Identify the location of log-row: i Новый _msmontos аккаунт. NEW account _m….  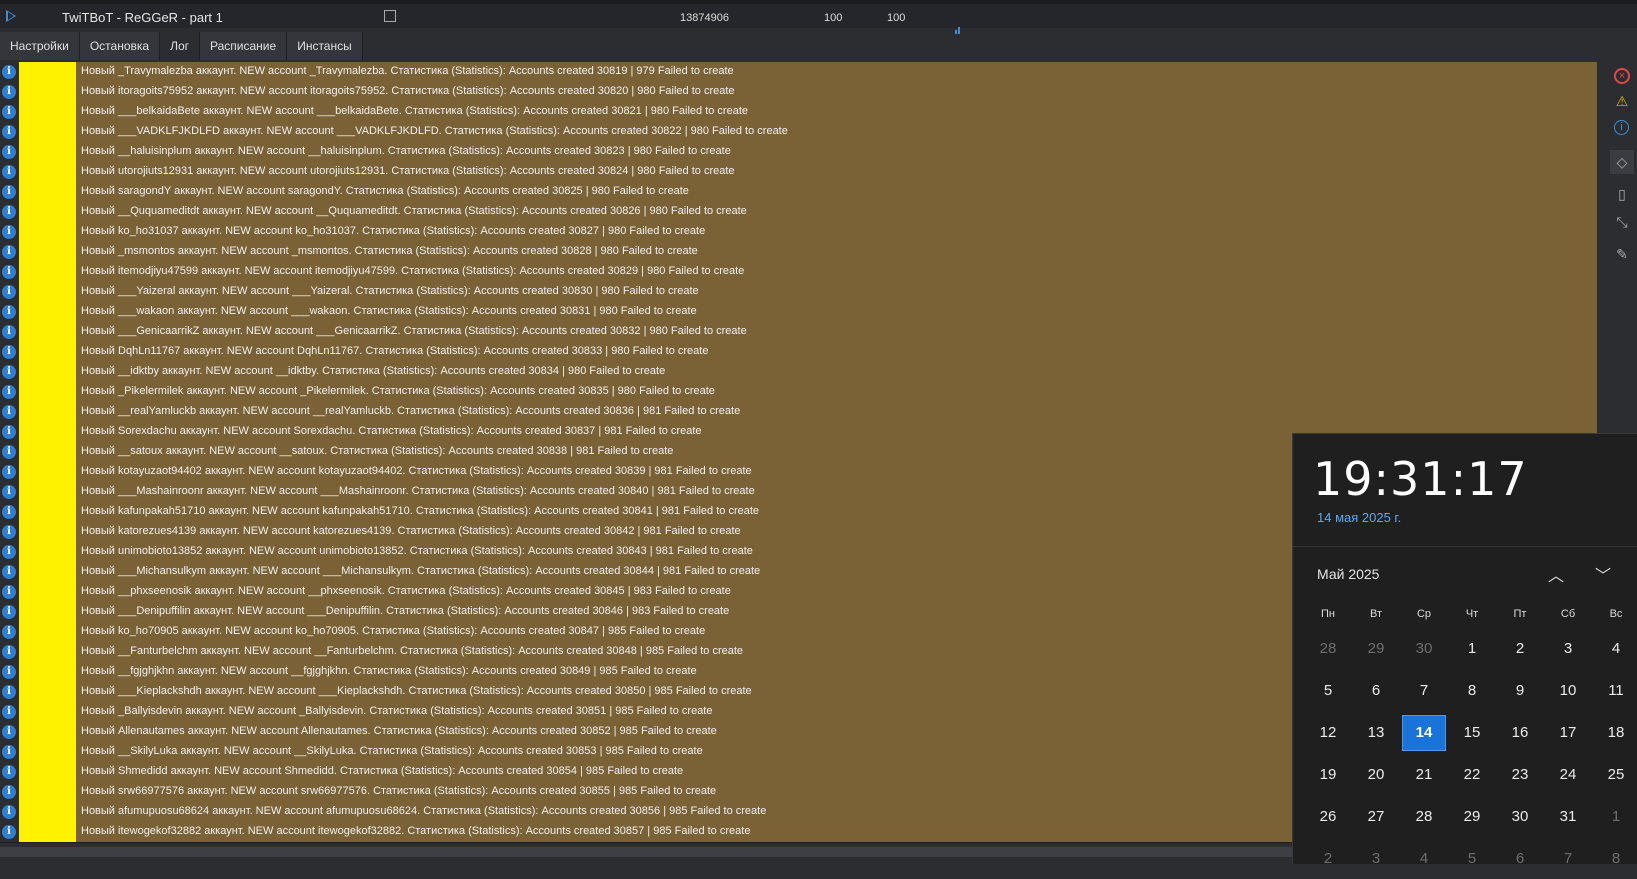
(798, 252).